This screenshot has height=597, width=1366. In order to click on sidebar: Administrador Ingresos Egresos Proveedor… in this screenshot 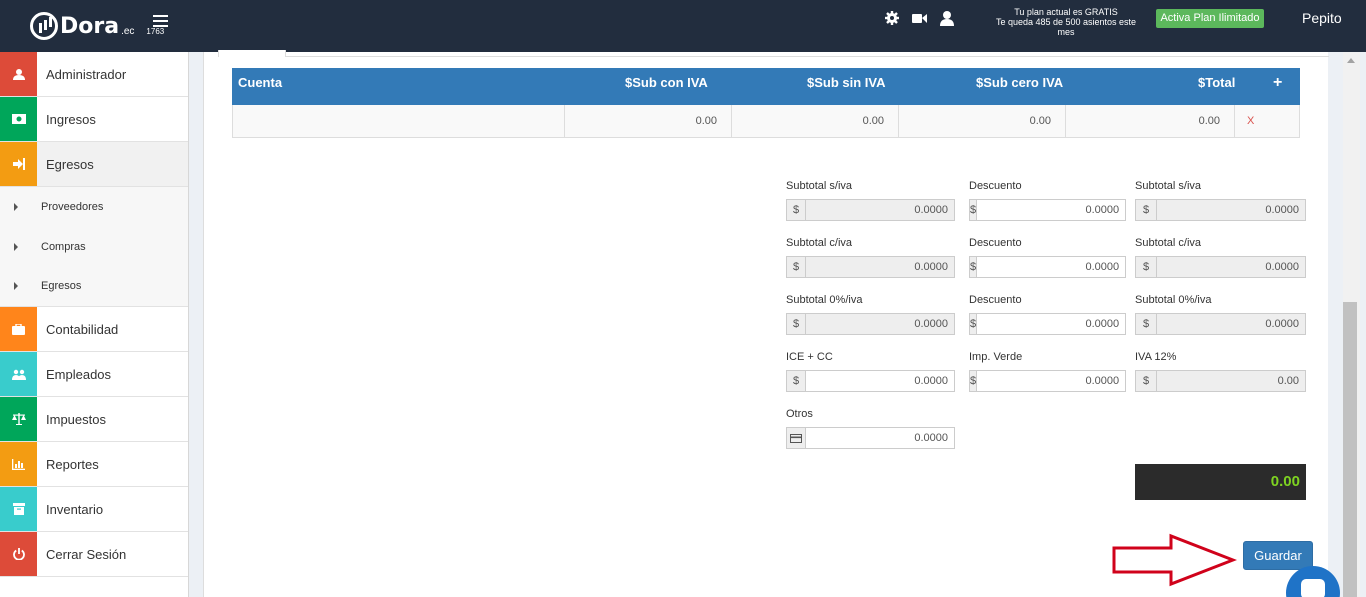, I will do `click(94, 324)`.